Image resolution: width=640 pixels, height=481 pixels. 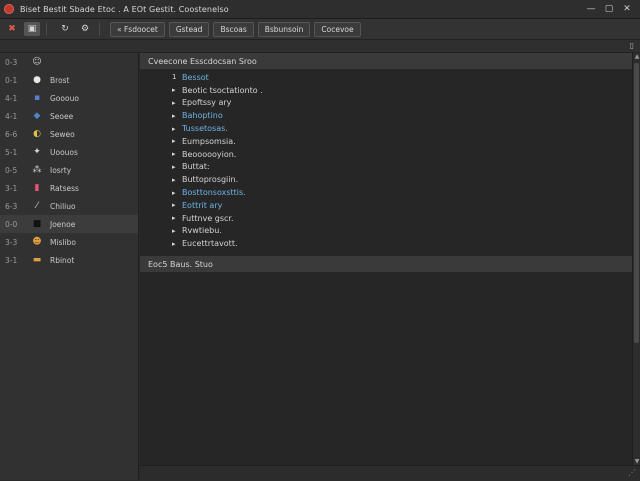 What do you see at coordinates (386, 154) in the screenshot?
I see `tree-item: ▸ Beoooooyion.` at bounding box center [386, 154].